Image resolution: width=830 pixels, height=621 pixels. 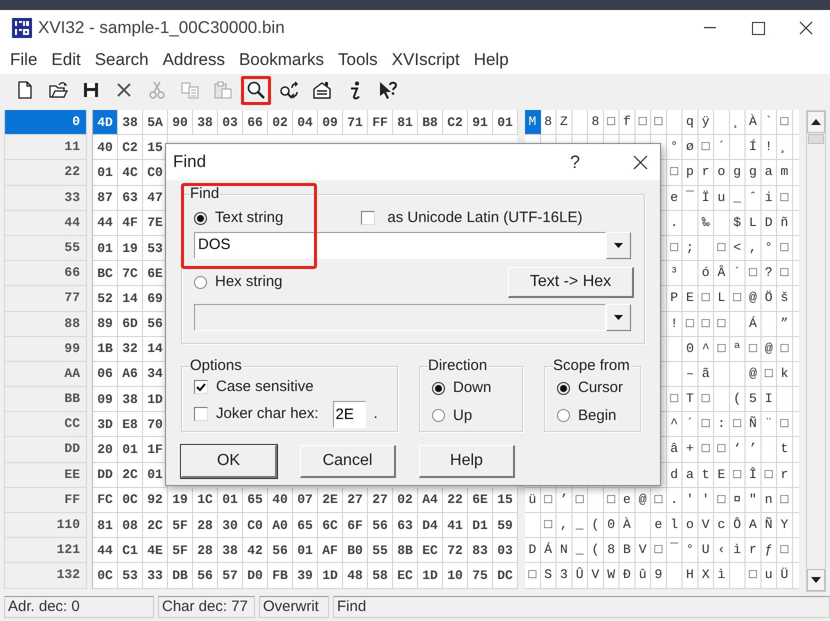 What do you see at coordinates (722, 273) in the screenshot?
I see `char-cell: Â` at bounding box center [722, 273].